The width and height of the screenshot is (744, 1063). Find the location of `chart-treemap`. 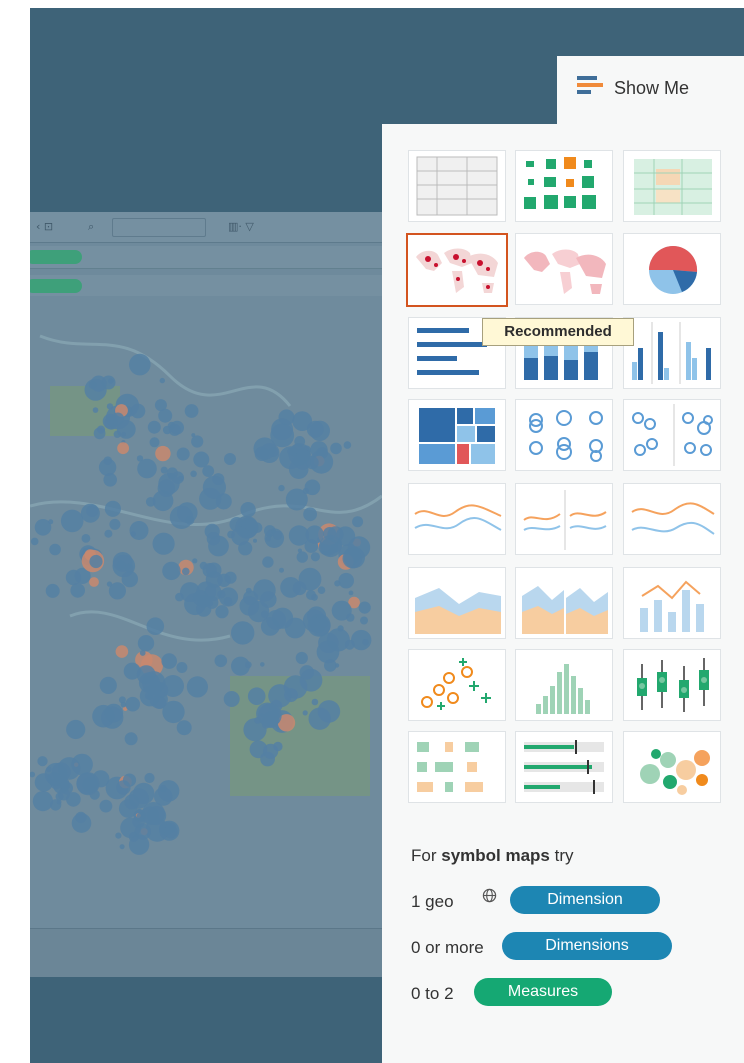

chart-treemap is located at coordinates (457, 435).